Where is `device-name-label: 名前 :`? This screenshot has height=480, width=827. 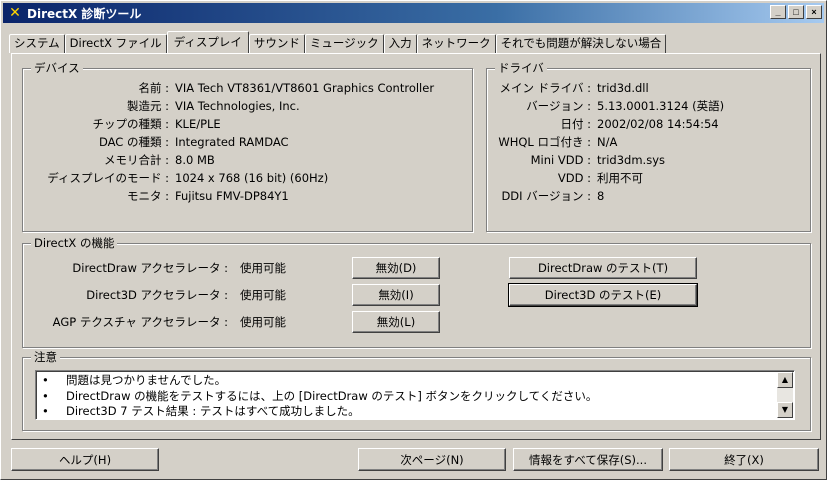 device-name-label: 名前 : is located at coordinates (153, 88).